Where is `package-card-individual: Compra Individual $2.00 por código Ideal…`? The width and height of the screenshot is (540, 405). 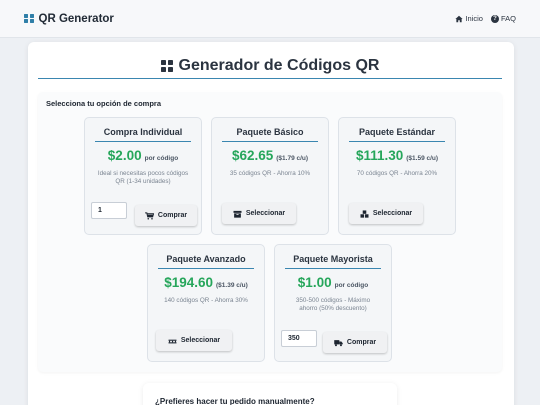
package-card-individual: Compra Individual $2.00 por código Ideal… is located at coordinates (143, 176).